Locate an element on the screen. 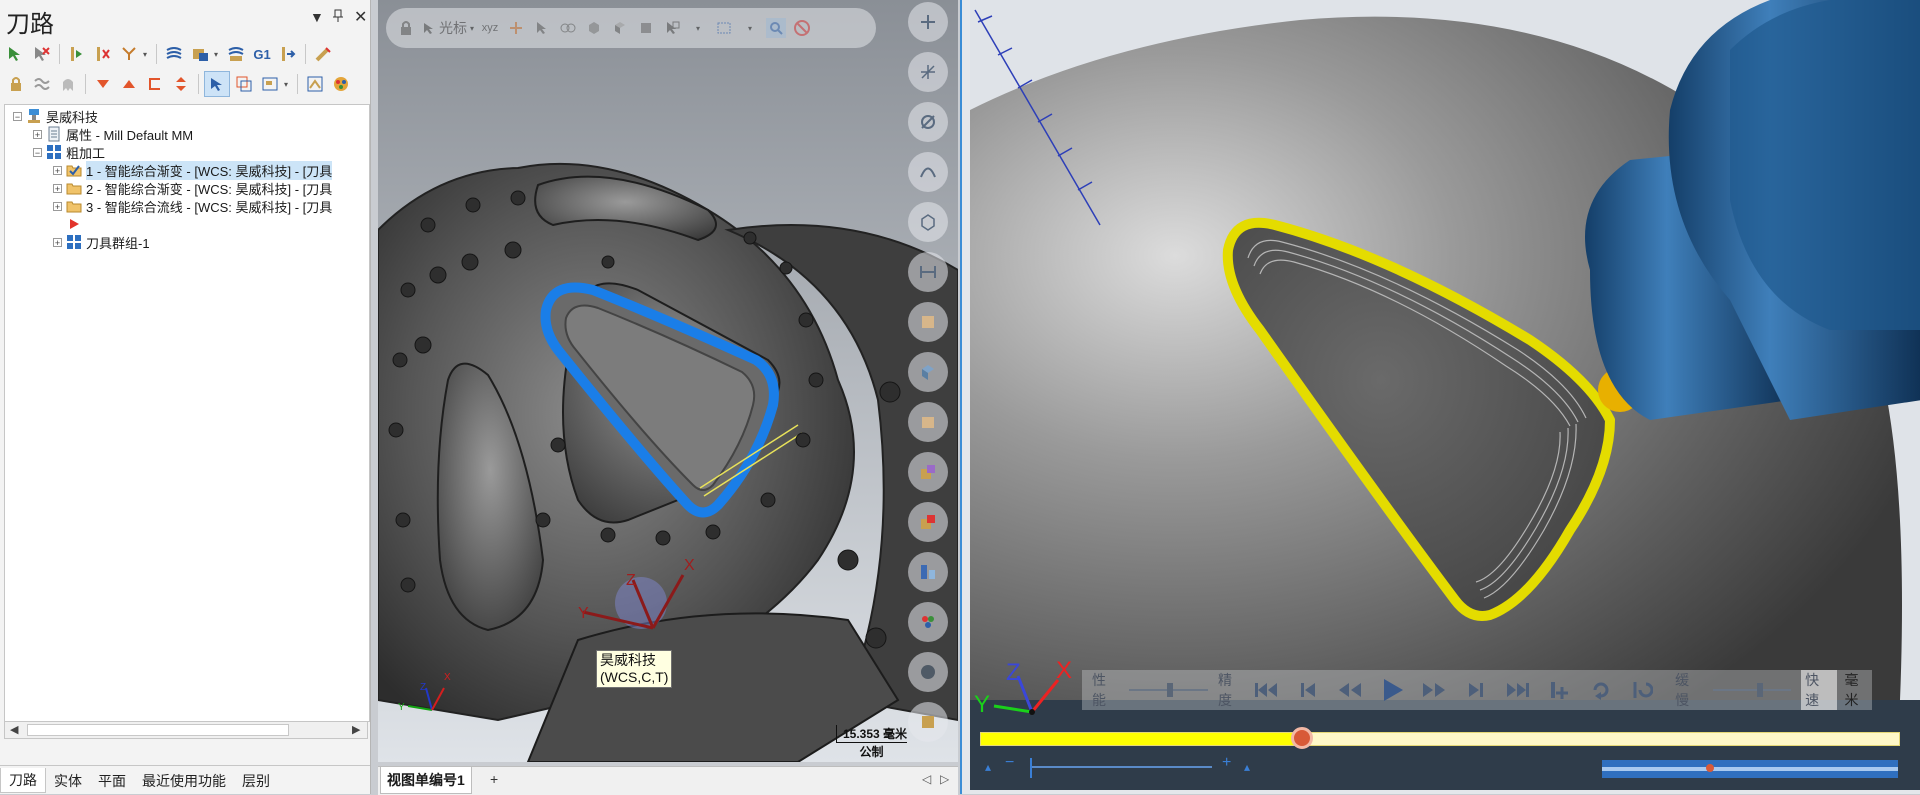  step-back-icon is located at coordinates (1308, 690).